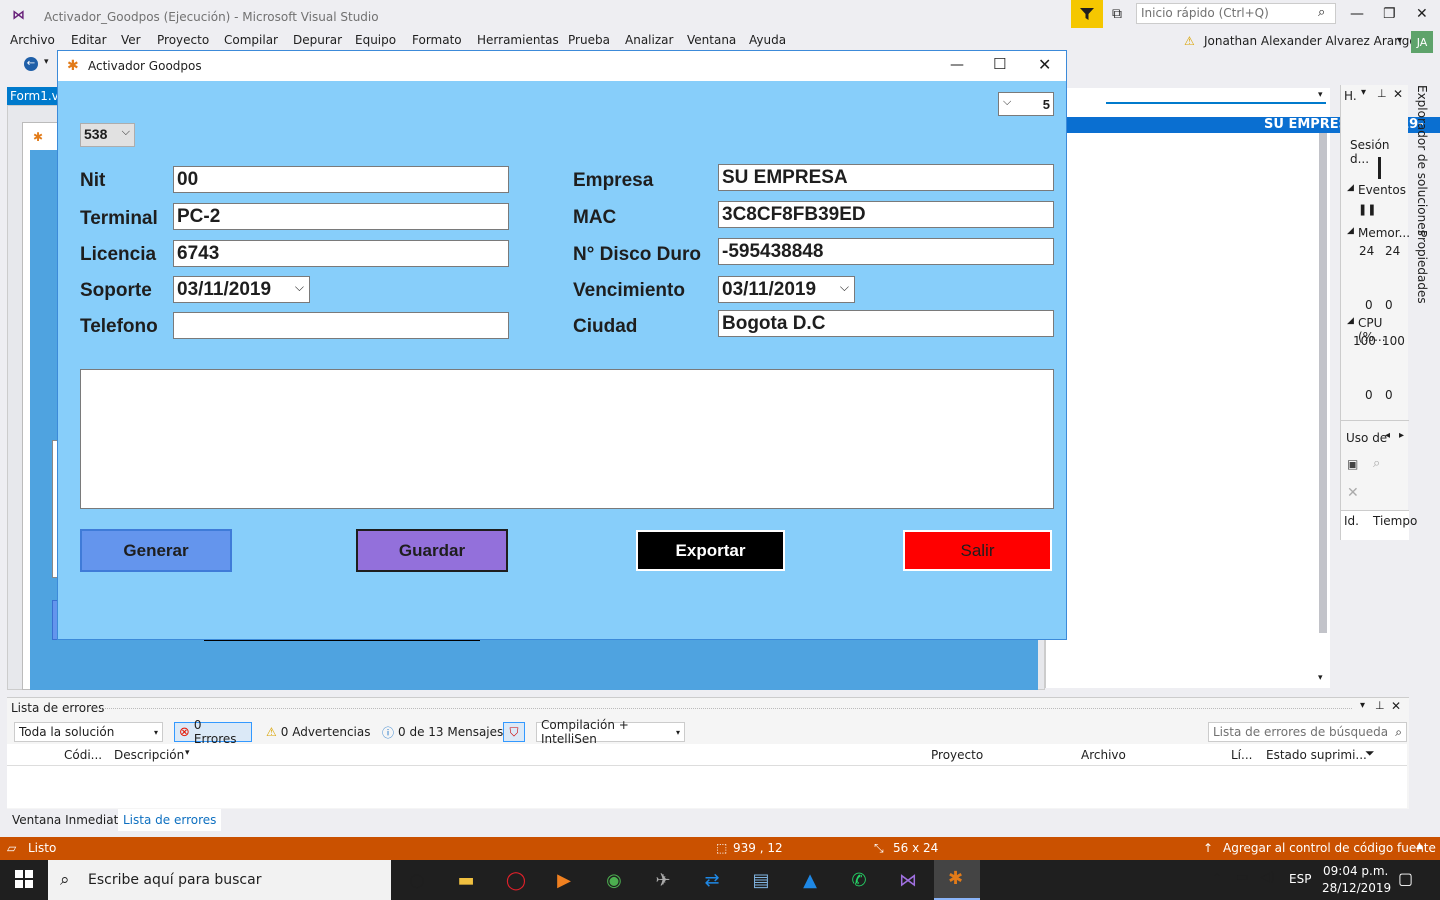 The height and width of the screenshot is (900, 1440). Describe the element at coordinates (610, 732) in the screenshot. I see `build-select: Compilación + IntelliSen ▾` at that location.